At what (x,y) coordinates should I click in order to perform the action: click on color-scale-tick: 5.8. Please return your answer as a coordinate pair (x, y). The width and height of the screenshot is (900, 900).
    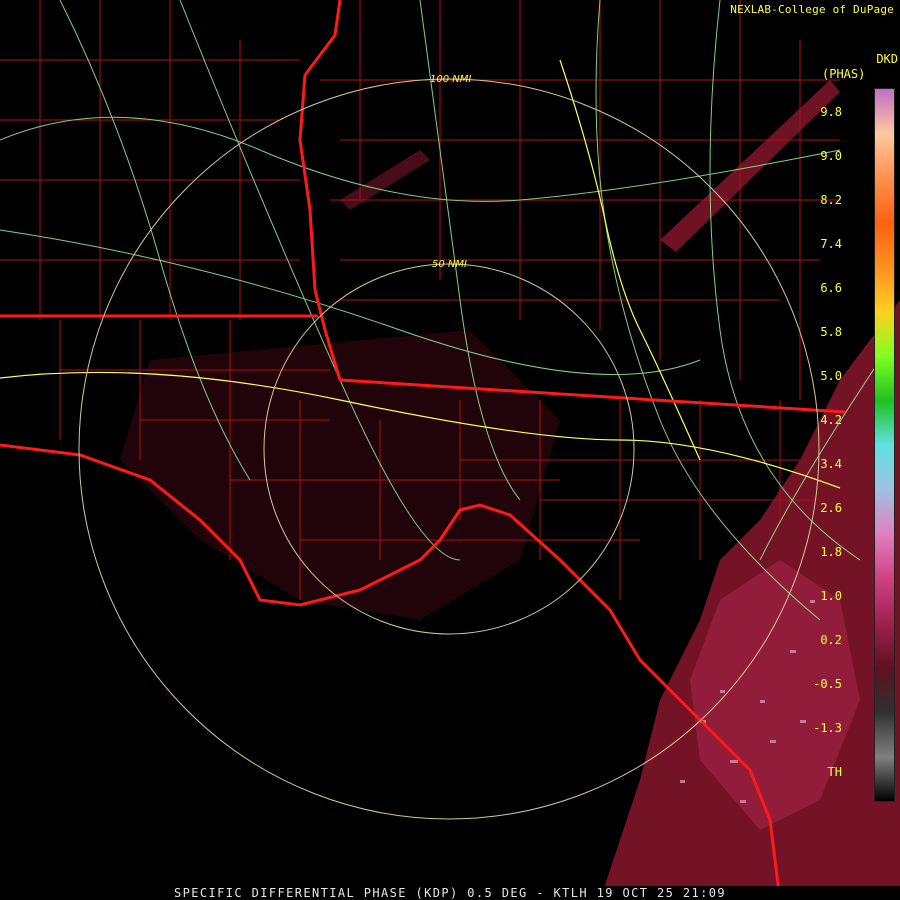
    Looking at the image, I should click on (831, 332).